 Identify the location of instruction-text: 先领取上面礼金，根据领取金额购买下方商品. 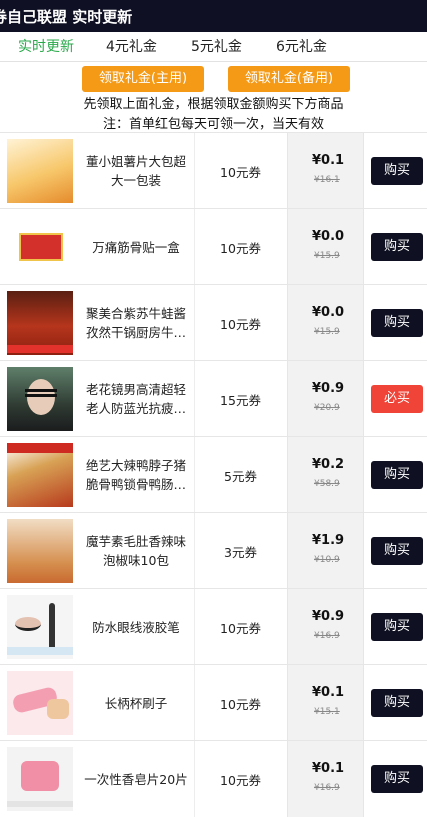
(213, 104).